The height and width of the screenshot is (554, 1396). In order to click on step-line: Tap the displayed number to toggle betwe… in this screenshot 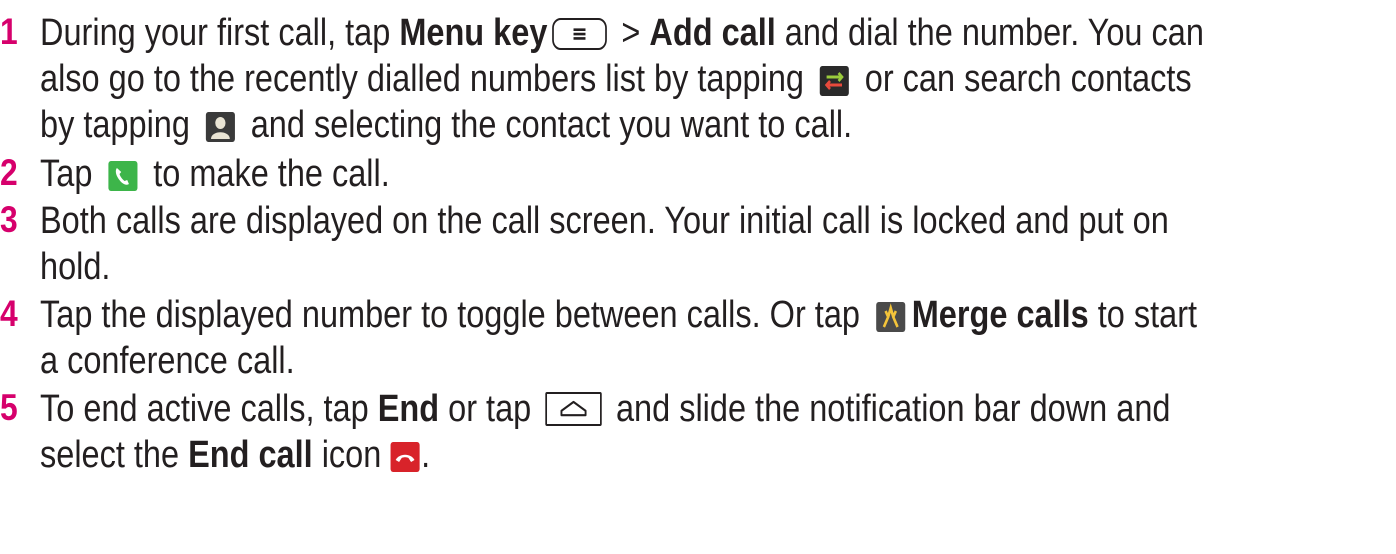, I will do `click(707, 315)`.